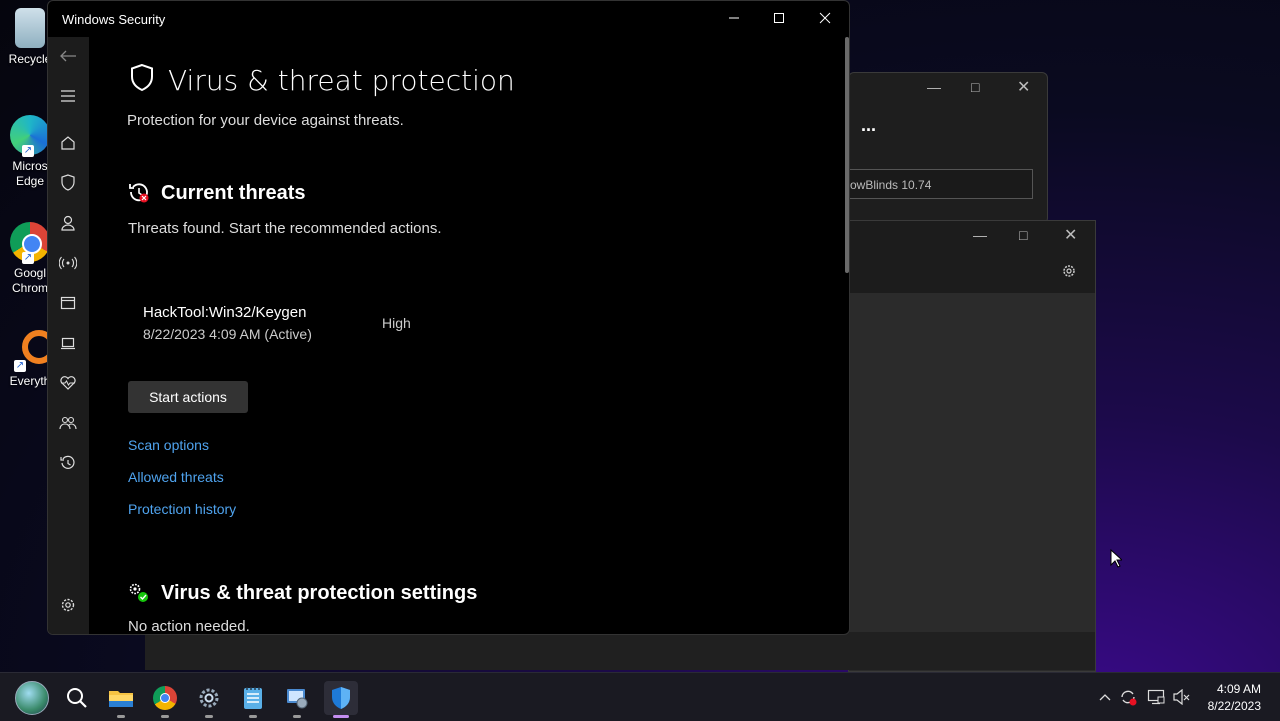  I want to click on chevron-up-icon, so click(1105, 697).